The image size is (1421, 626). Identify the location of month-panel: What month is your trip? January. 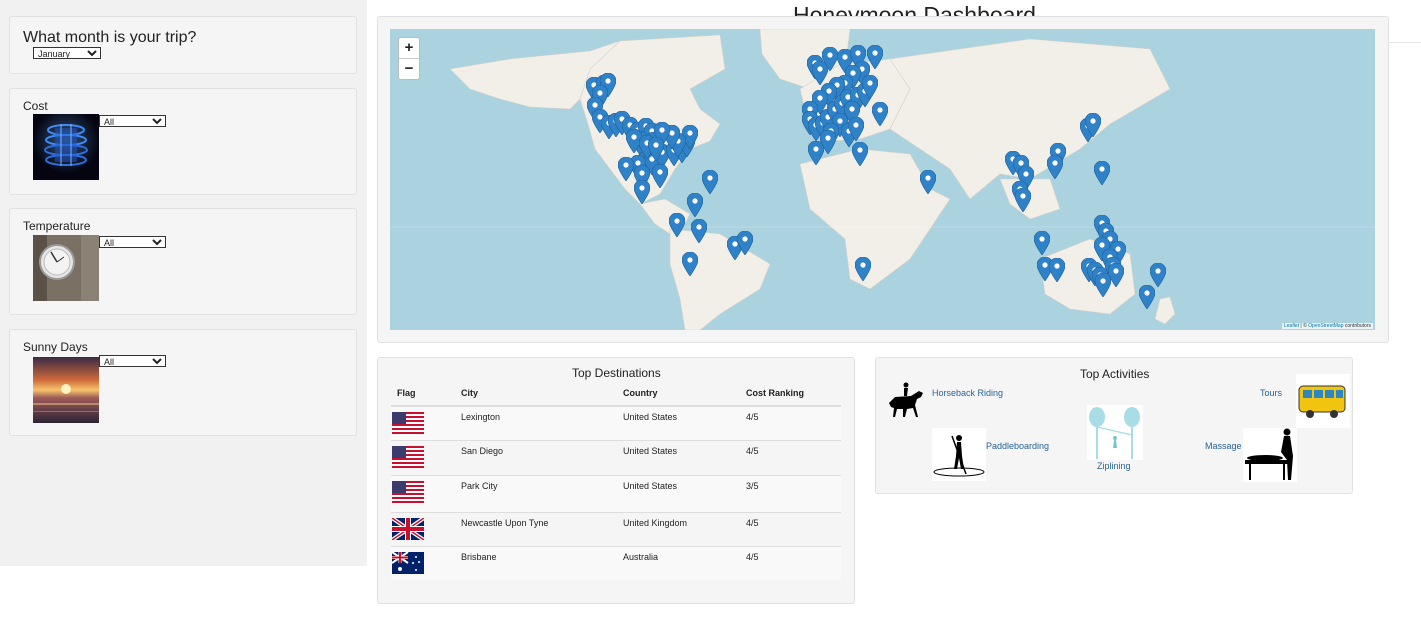
(183, 45).